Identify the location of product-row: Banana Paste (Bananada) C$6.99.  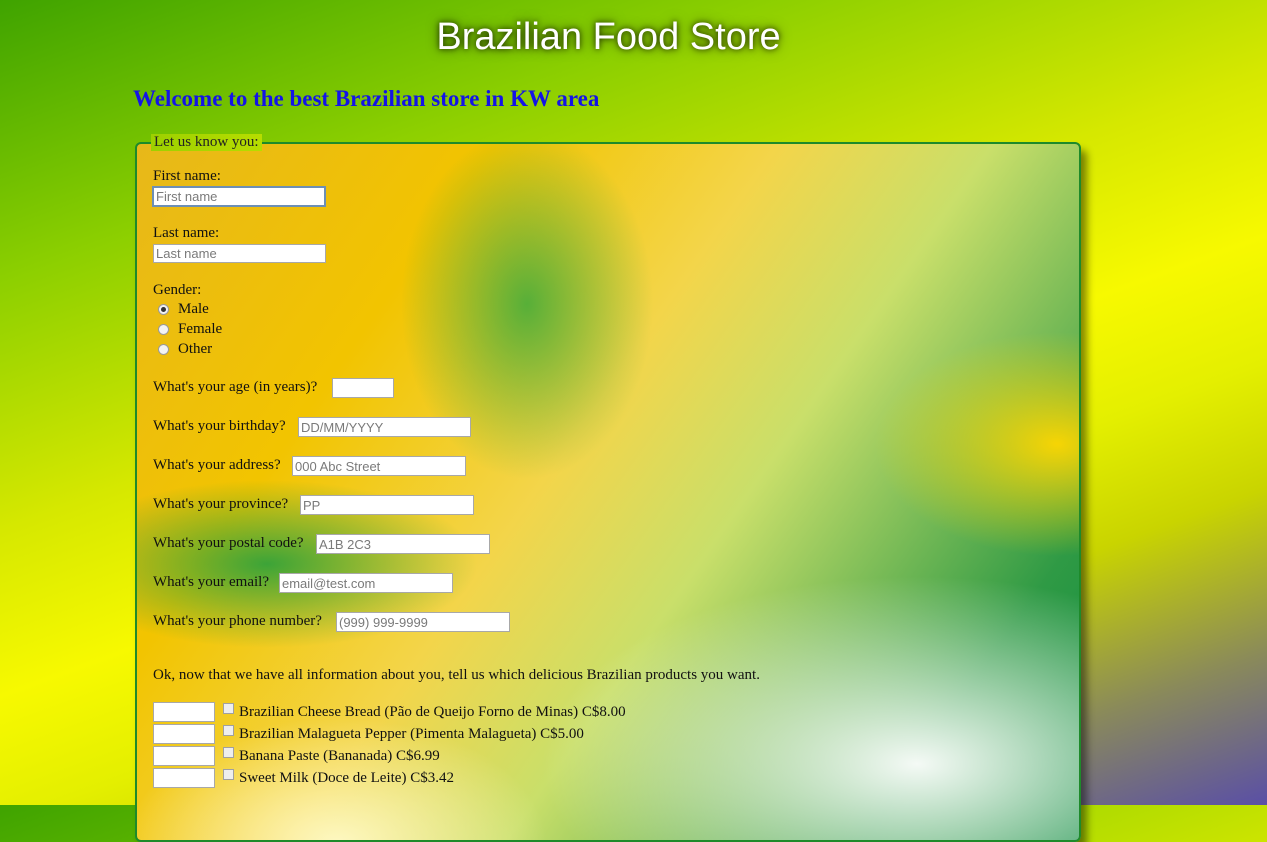
(296, 756).